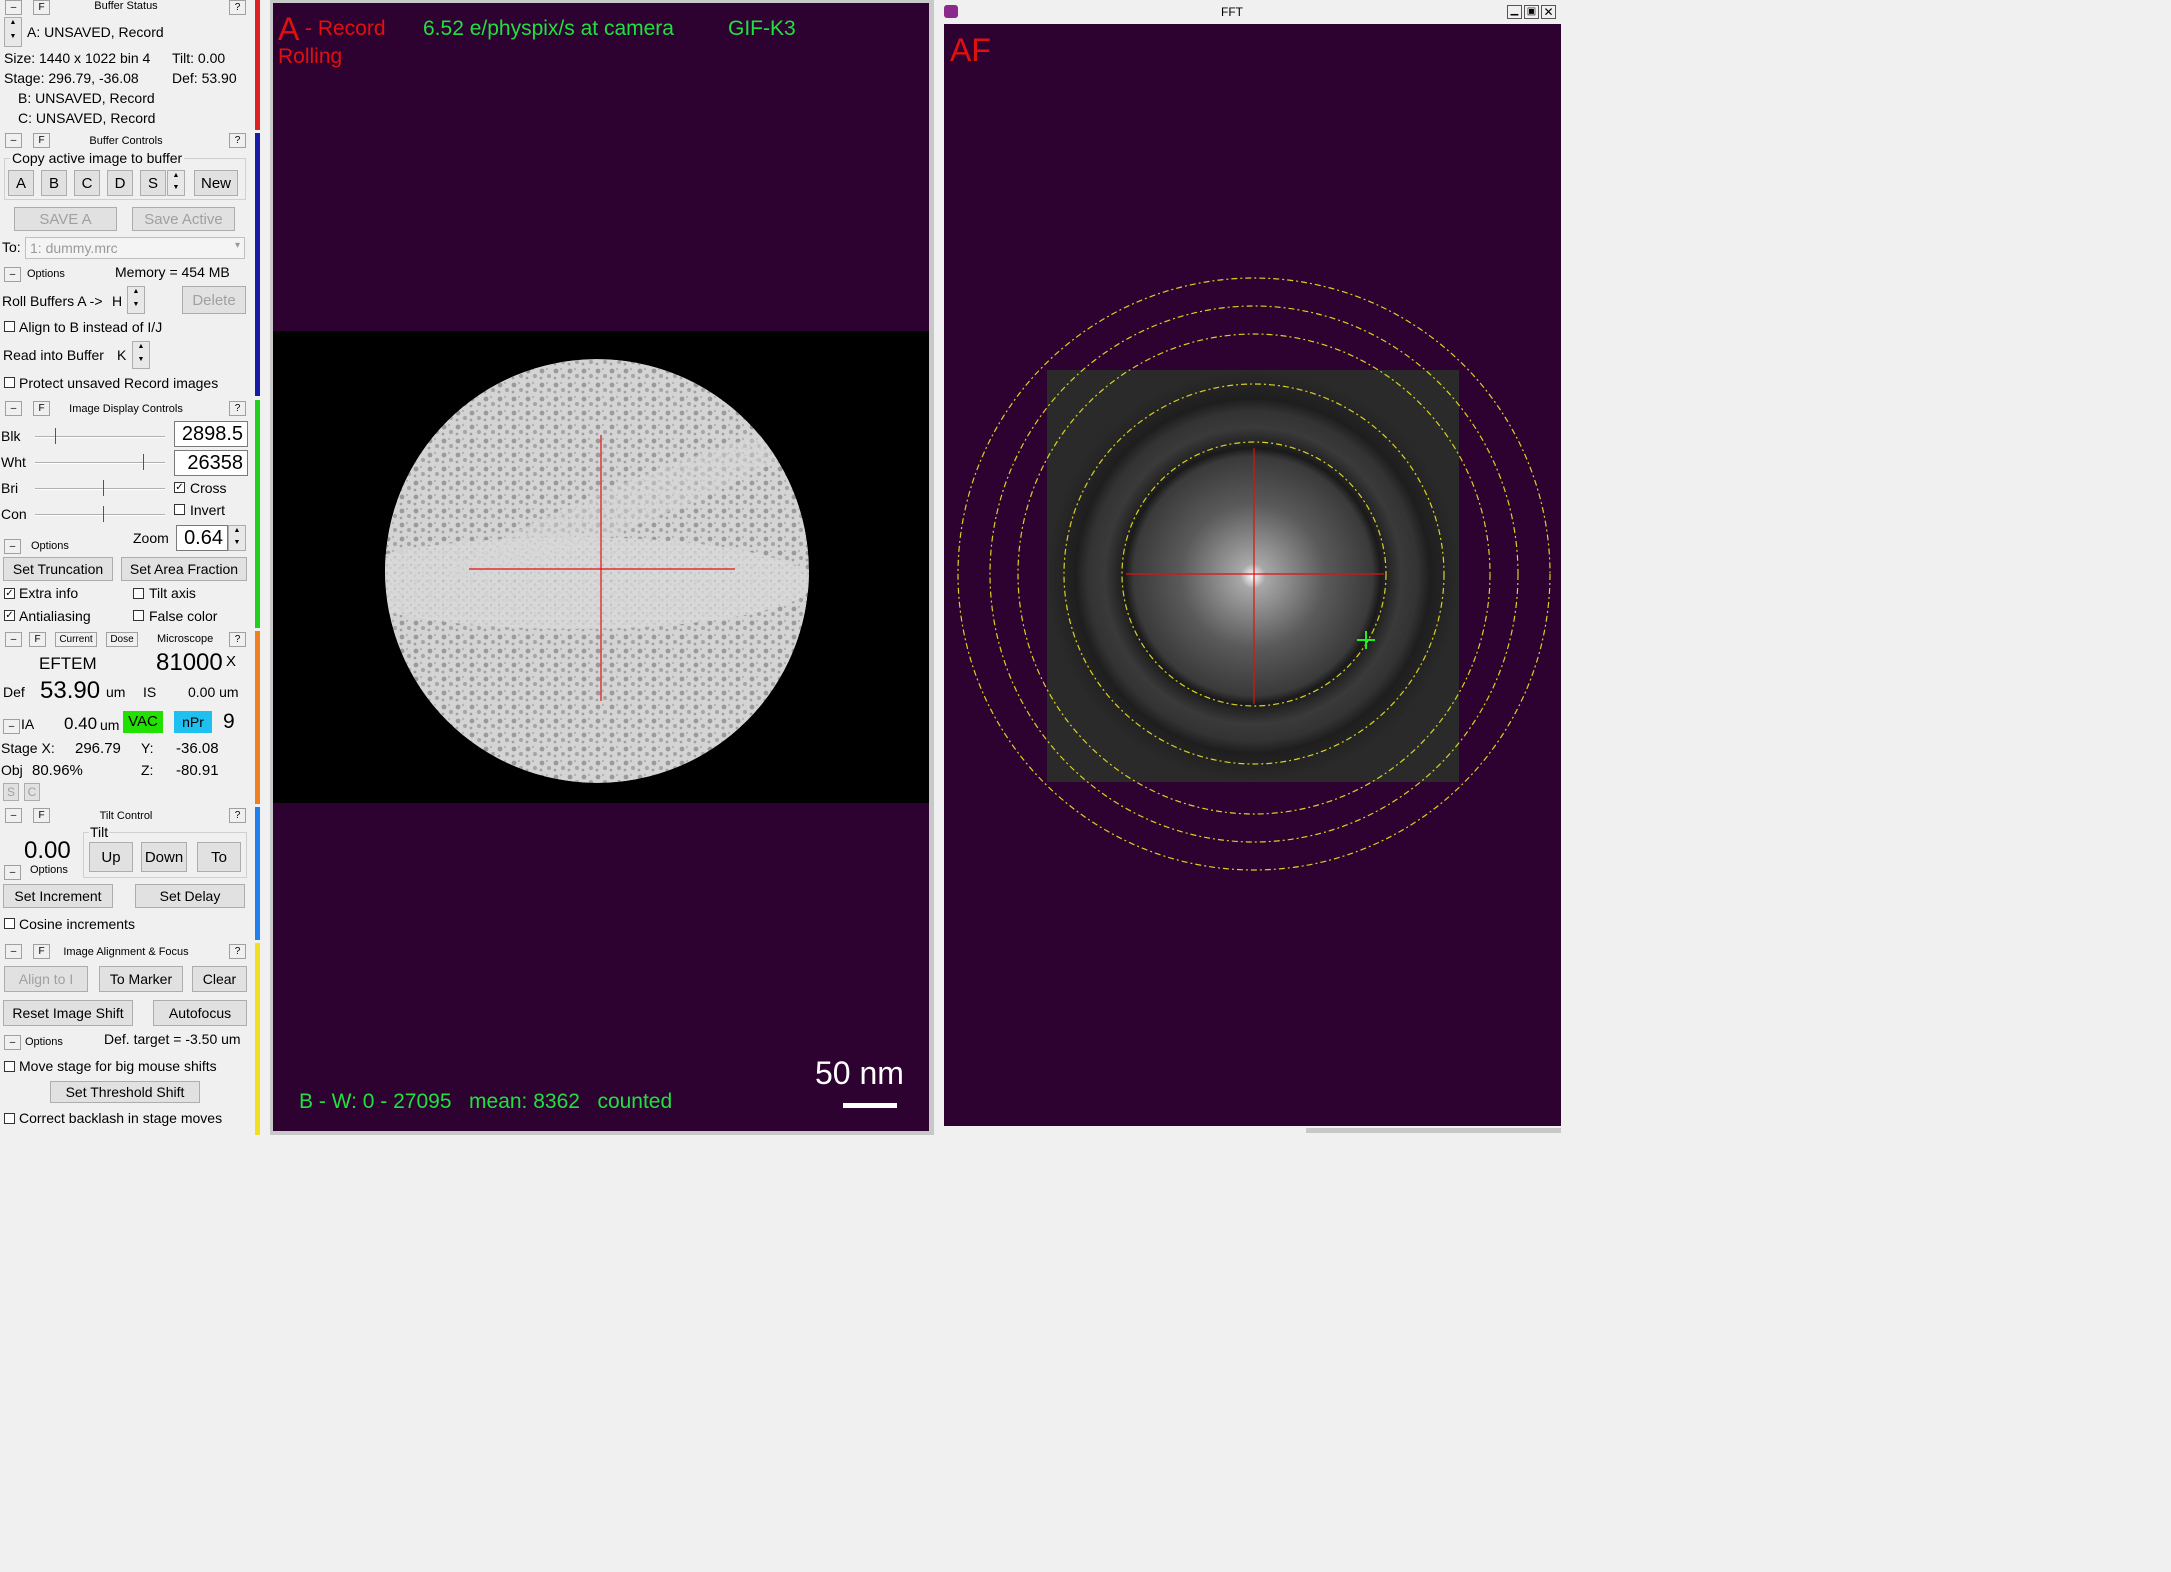 This screenshot has width=2171, height=1572. What do you see at coordinates (1433, 1130) in the screenshot?
I see `fft-scrollbar` at bounding box center [1433, 1130].